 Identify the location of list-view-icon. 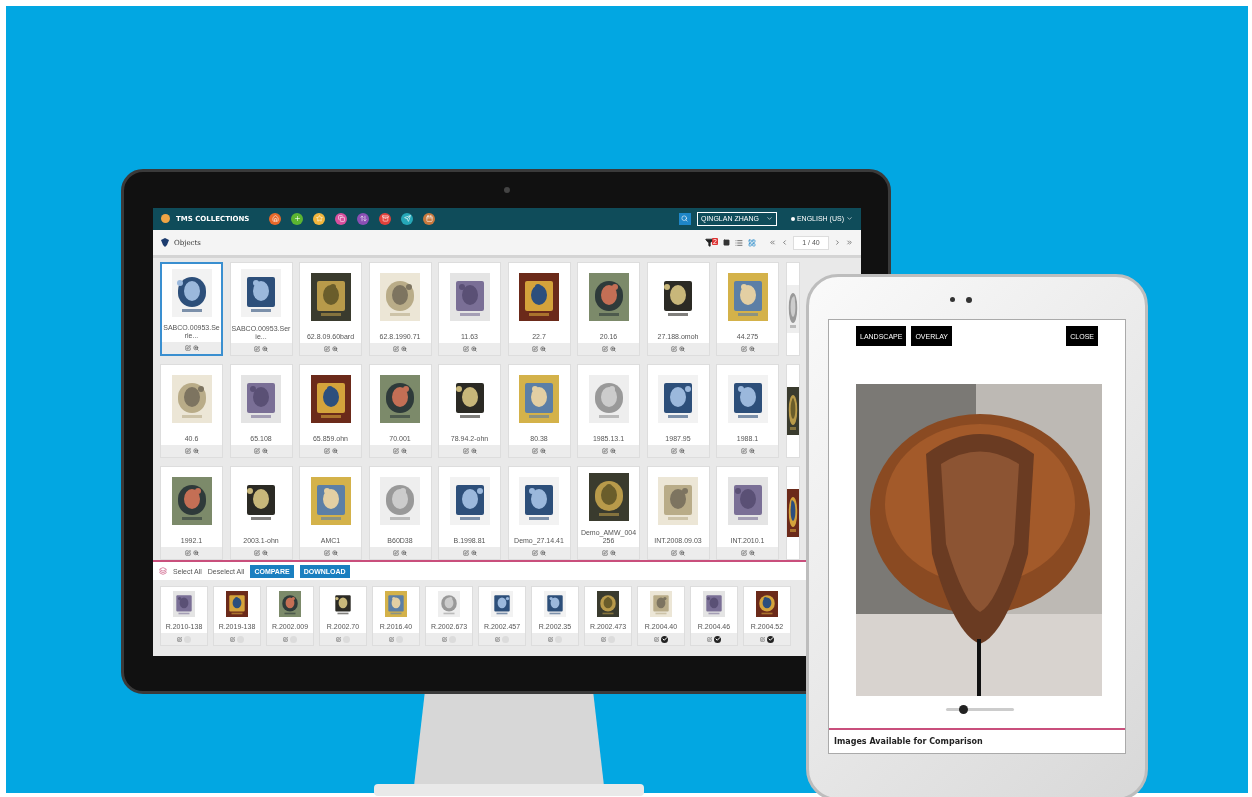
(739, 242).